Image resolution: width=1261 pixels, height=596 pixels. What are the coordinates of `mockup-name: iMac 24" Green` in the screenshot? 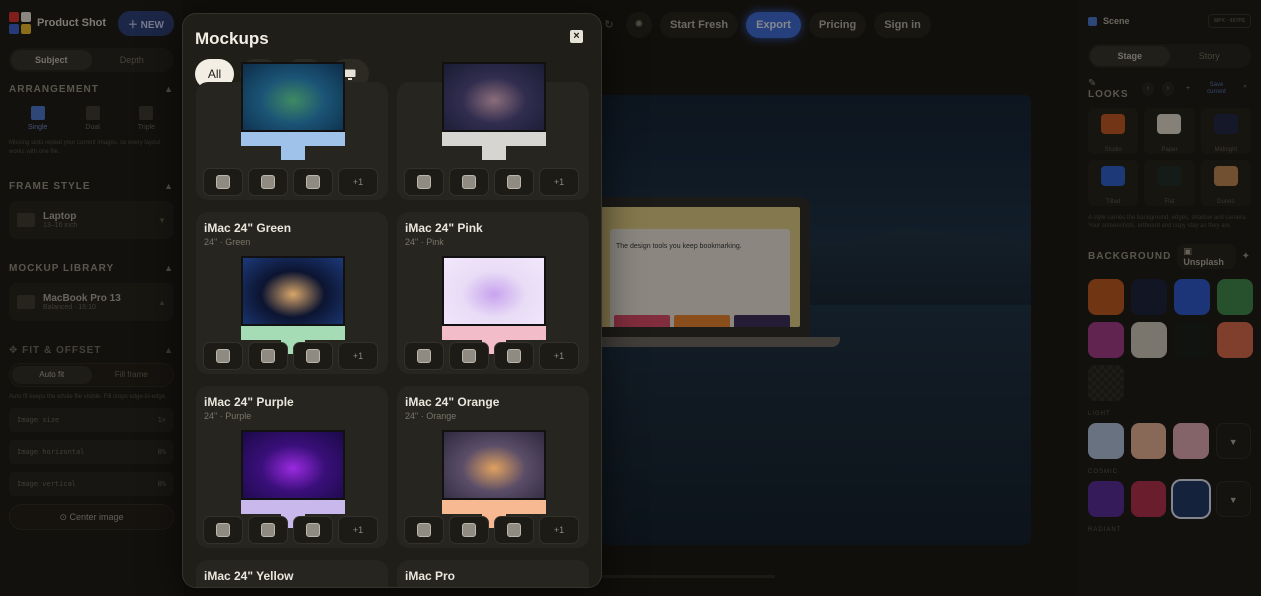 It's located at (248, 228).